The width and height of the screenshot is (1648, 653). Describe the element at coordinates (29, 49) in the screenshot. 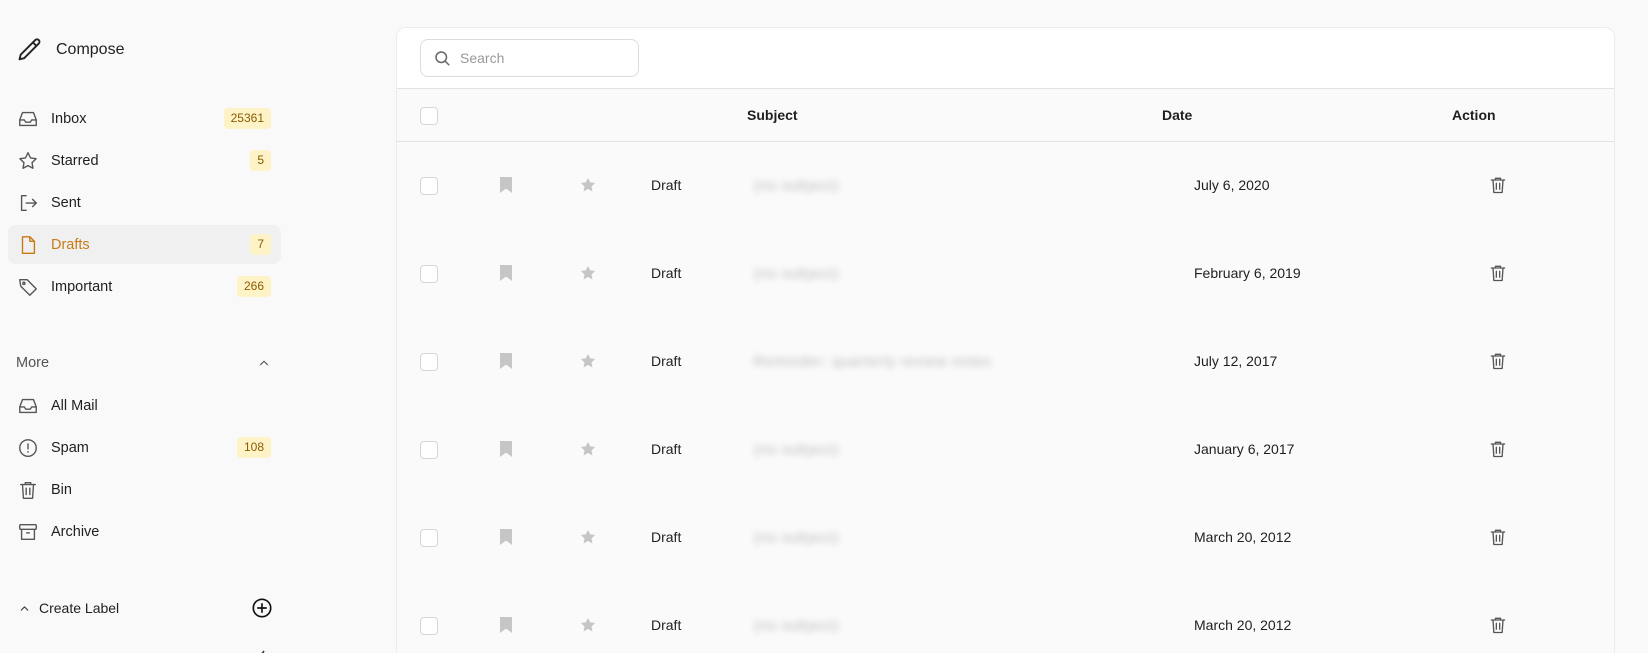

I see `pencil-icon` at that location.